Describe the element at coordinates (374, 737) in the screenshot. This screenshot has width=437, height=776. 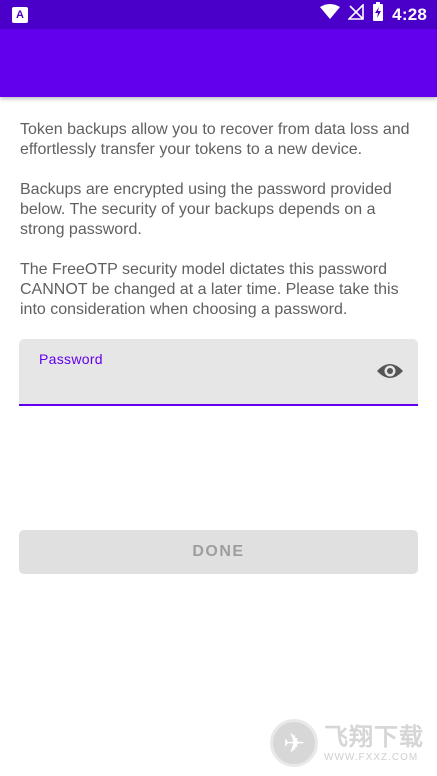
I see `watermark-text: 飞翔下载` at that location.